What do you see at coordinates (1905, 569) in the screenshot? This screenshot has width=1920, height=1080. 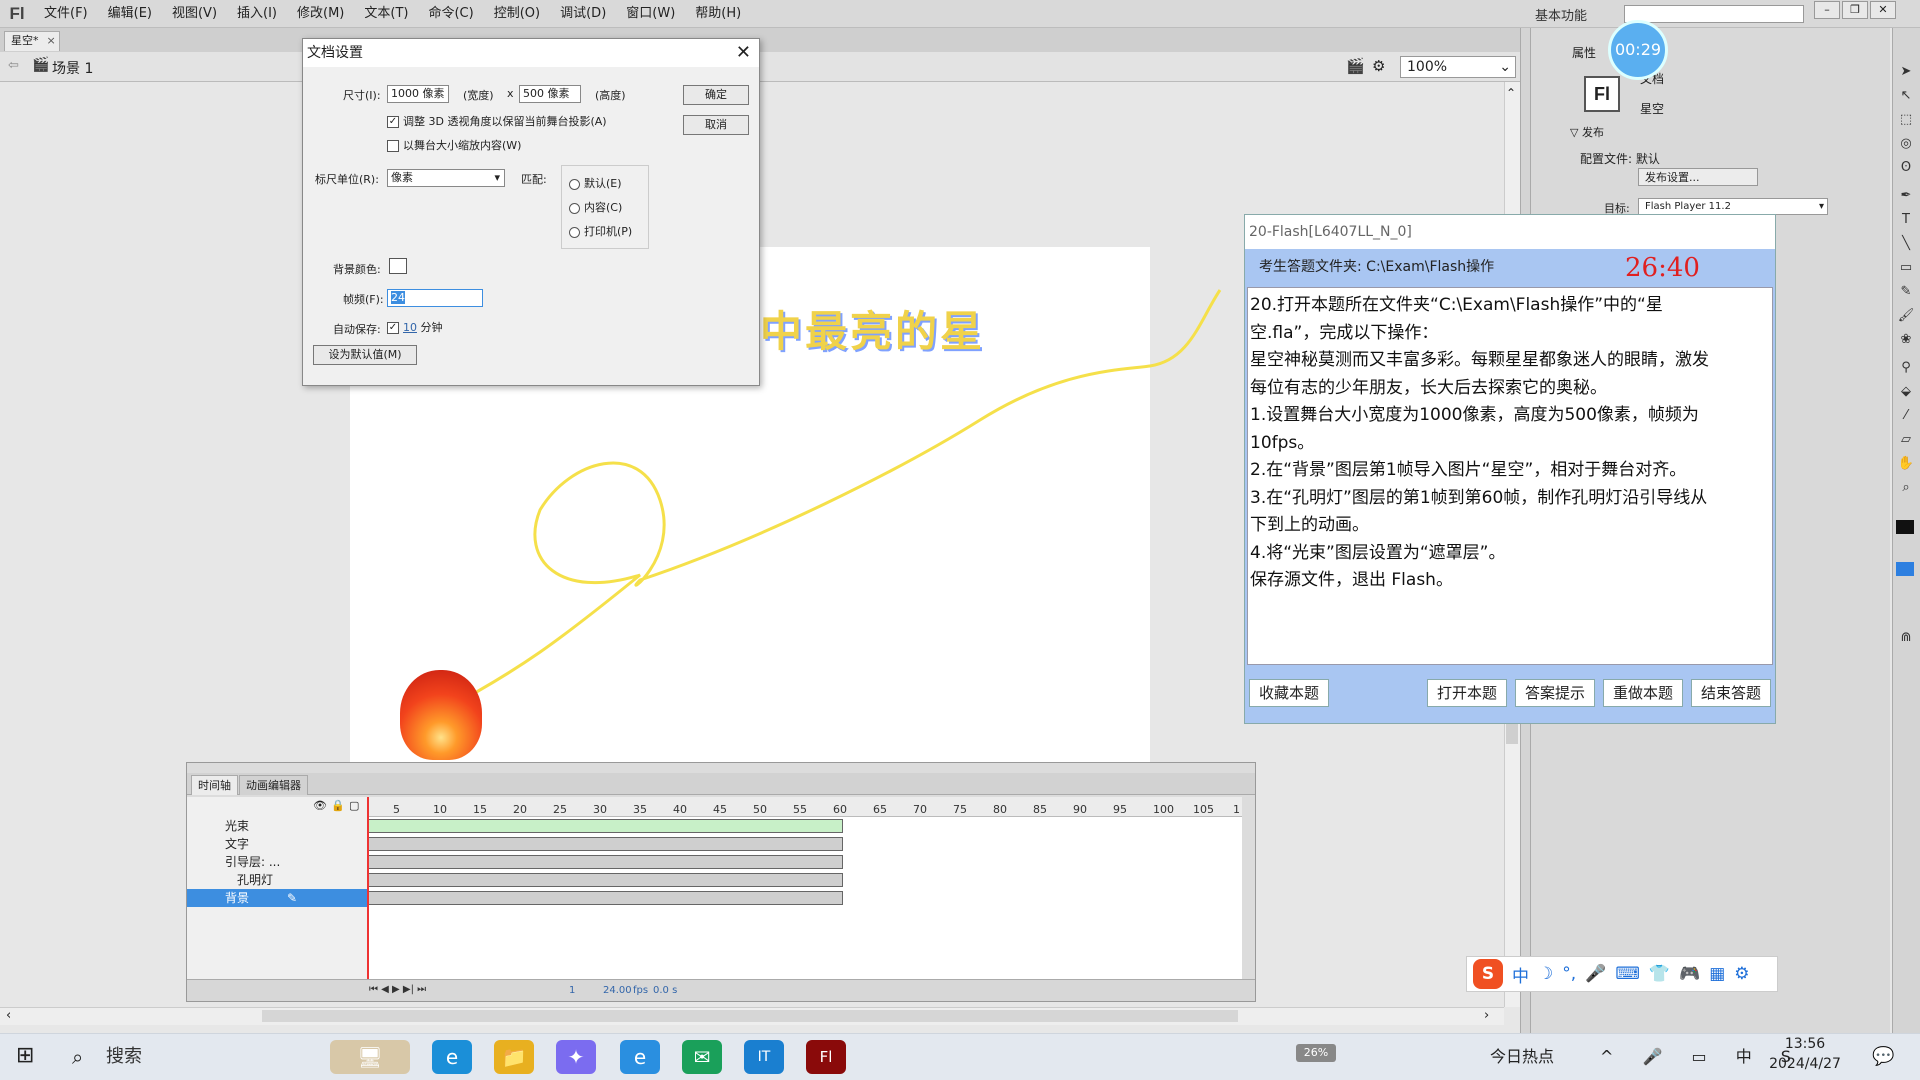 I see `fill-color-swatch` at bounding box center [1905, 569].